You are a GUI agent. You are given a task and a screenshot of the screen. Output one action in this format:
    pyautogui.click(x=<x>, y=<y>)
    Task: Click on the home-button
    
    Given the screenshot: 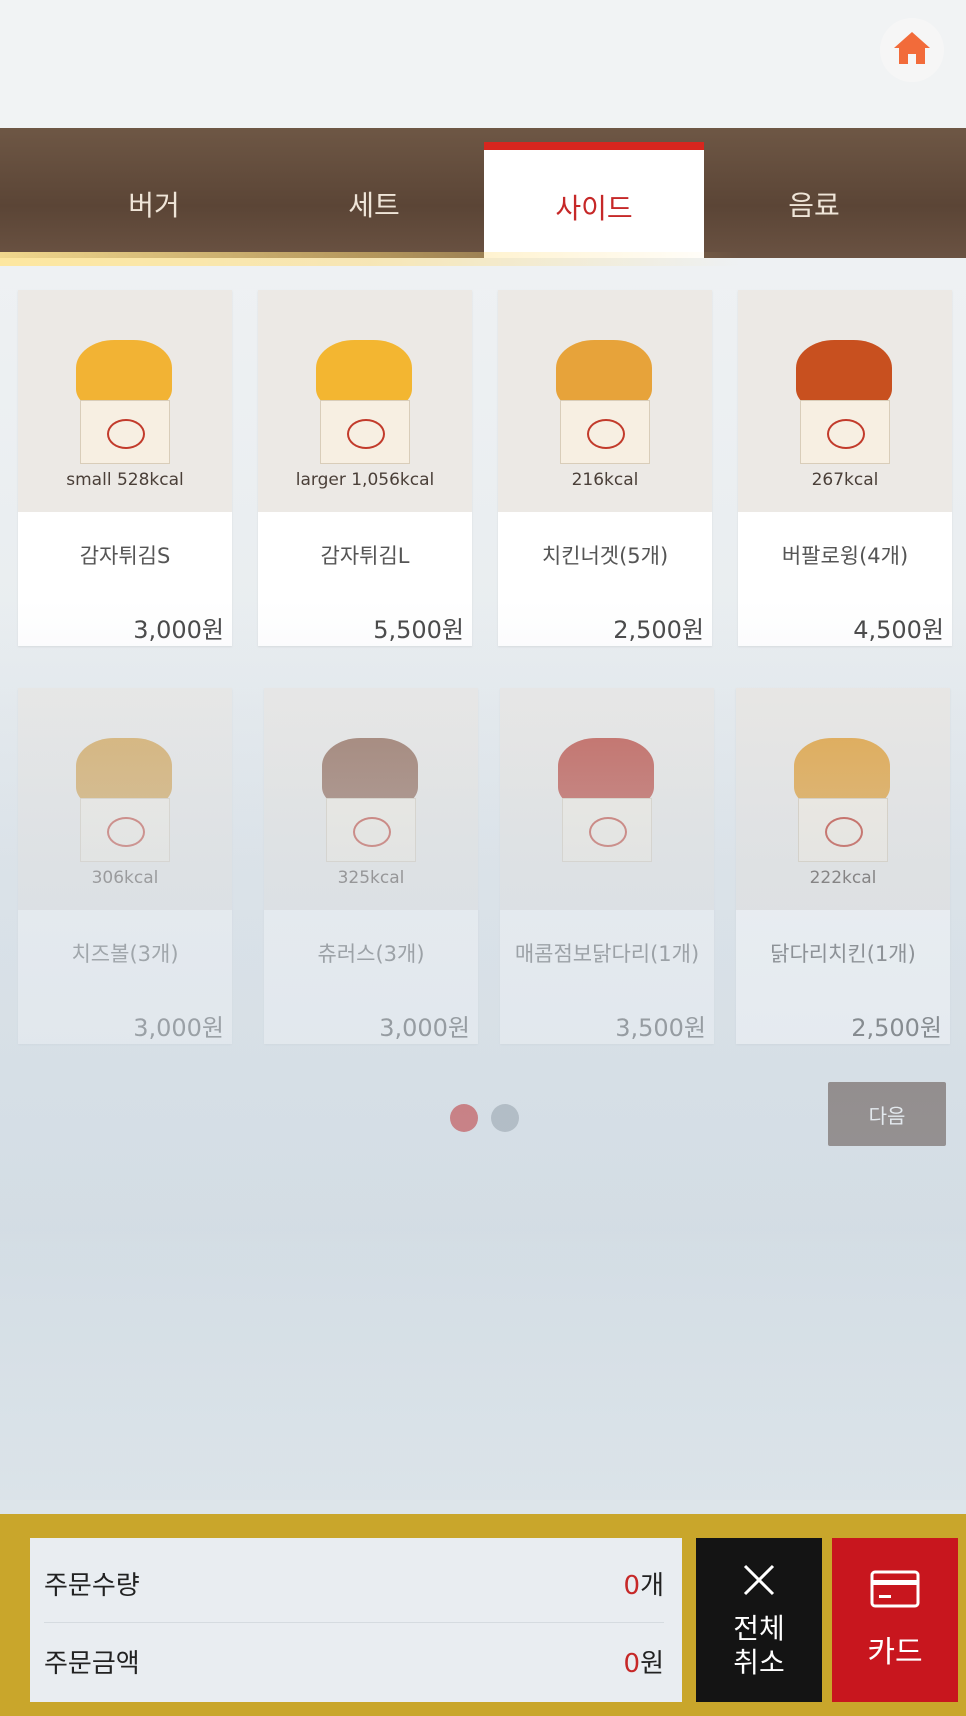 What is the action you would take?
    pyautogui.click(x=912, y=50)
    